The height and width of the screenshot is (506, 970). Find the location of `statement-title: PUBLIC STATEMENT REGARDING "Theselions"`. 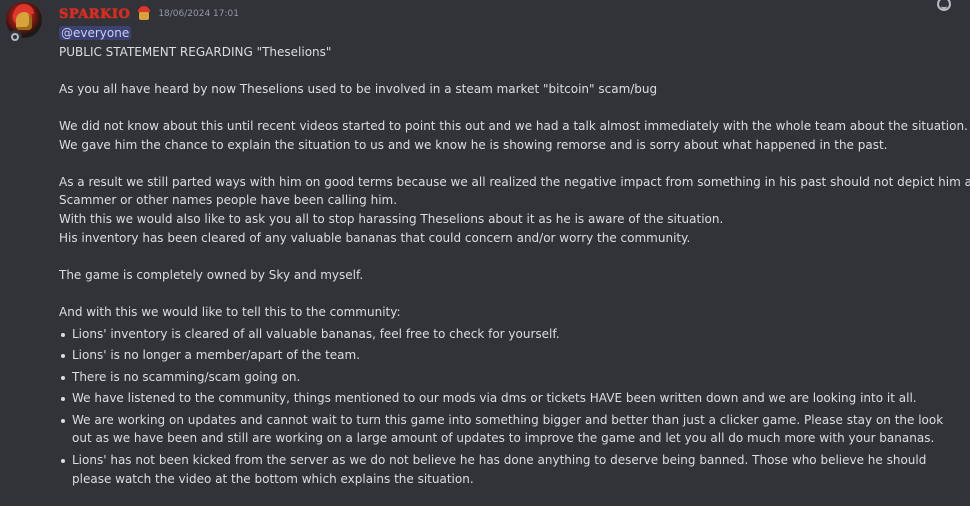

statement-title: PUBLIC STATEMENT REGARDING "Theselions" is located at coordinates (195, 51).